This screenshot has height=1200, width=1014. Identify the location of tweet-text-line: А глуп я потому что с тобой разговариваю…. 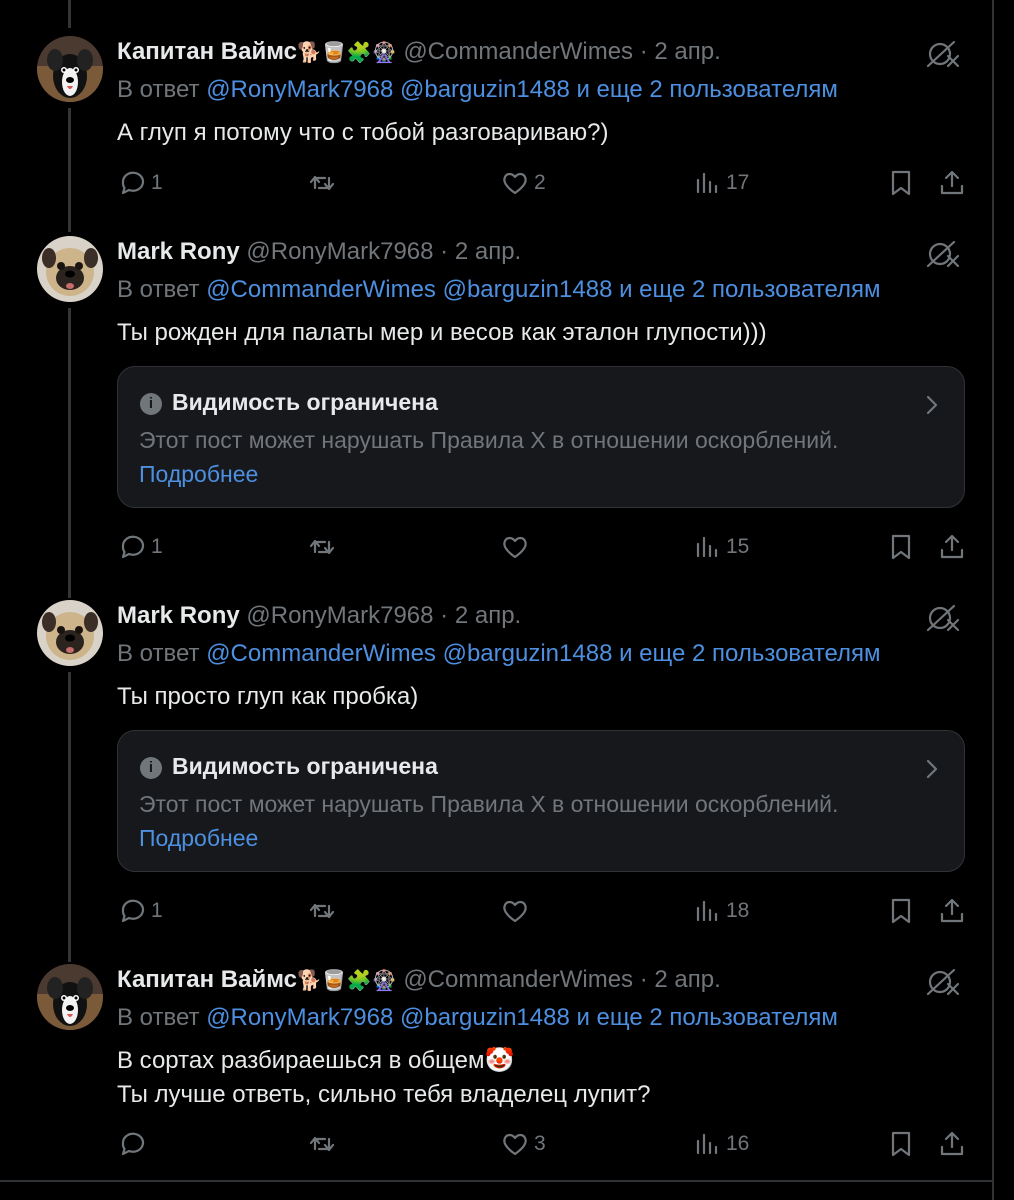
(363, 132).